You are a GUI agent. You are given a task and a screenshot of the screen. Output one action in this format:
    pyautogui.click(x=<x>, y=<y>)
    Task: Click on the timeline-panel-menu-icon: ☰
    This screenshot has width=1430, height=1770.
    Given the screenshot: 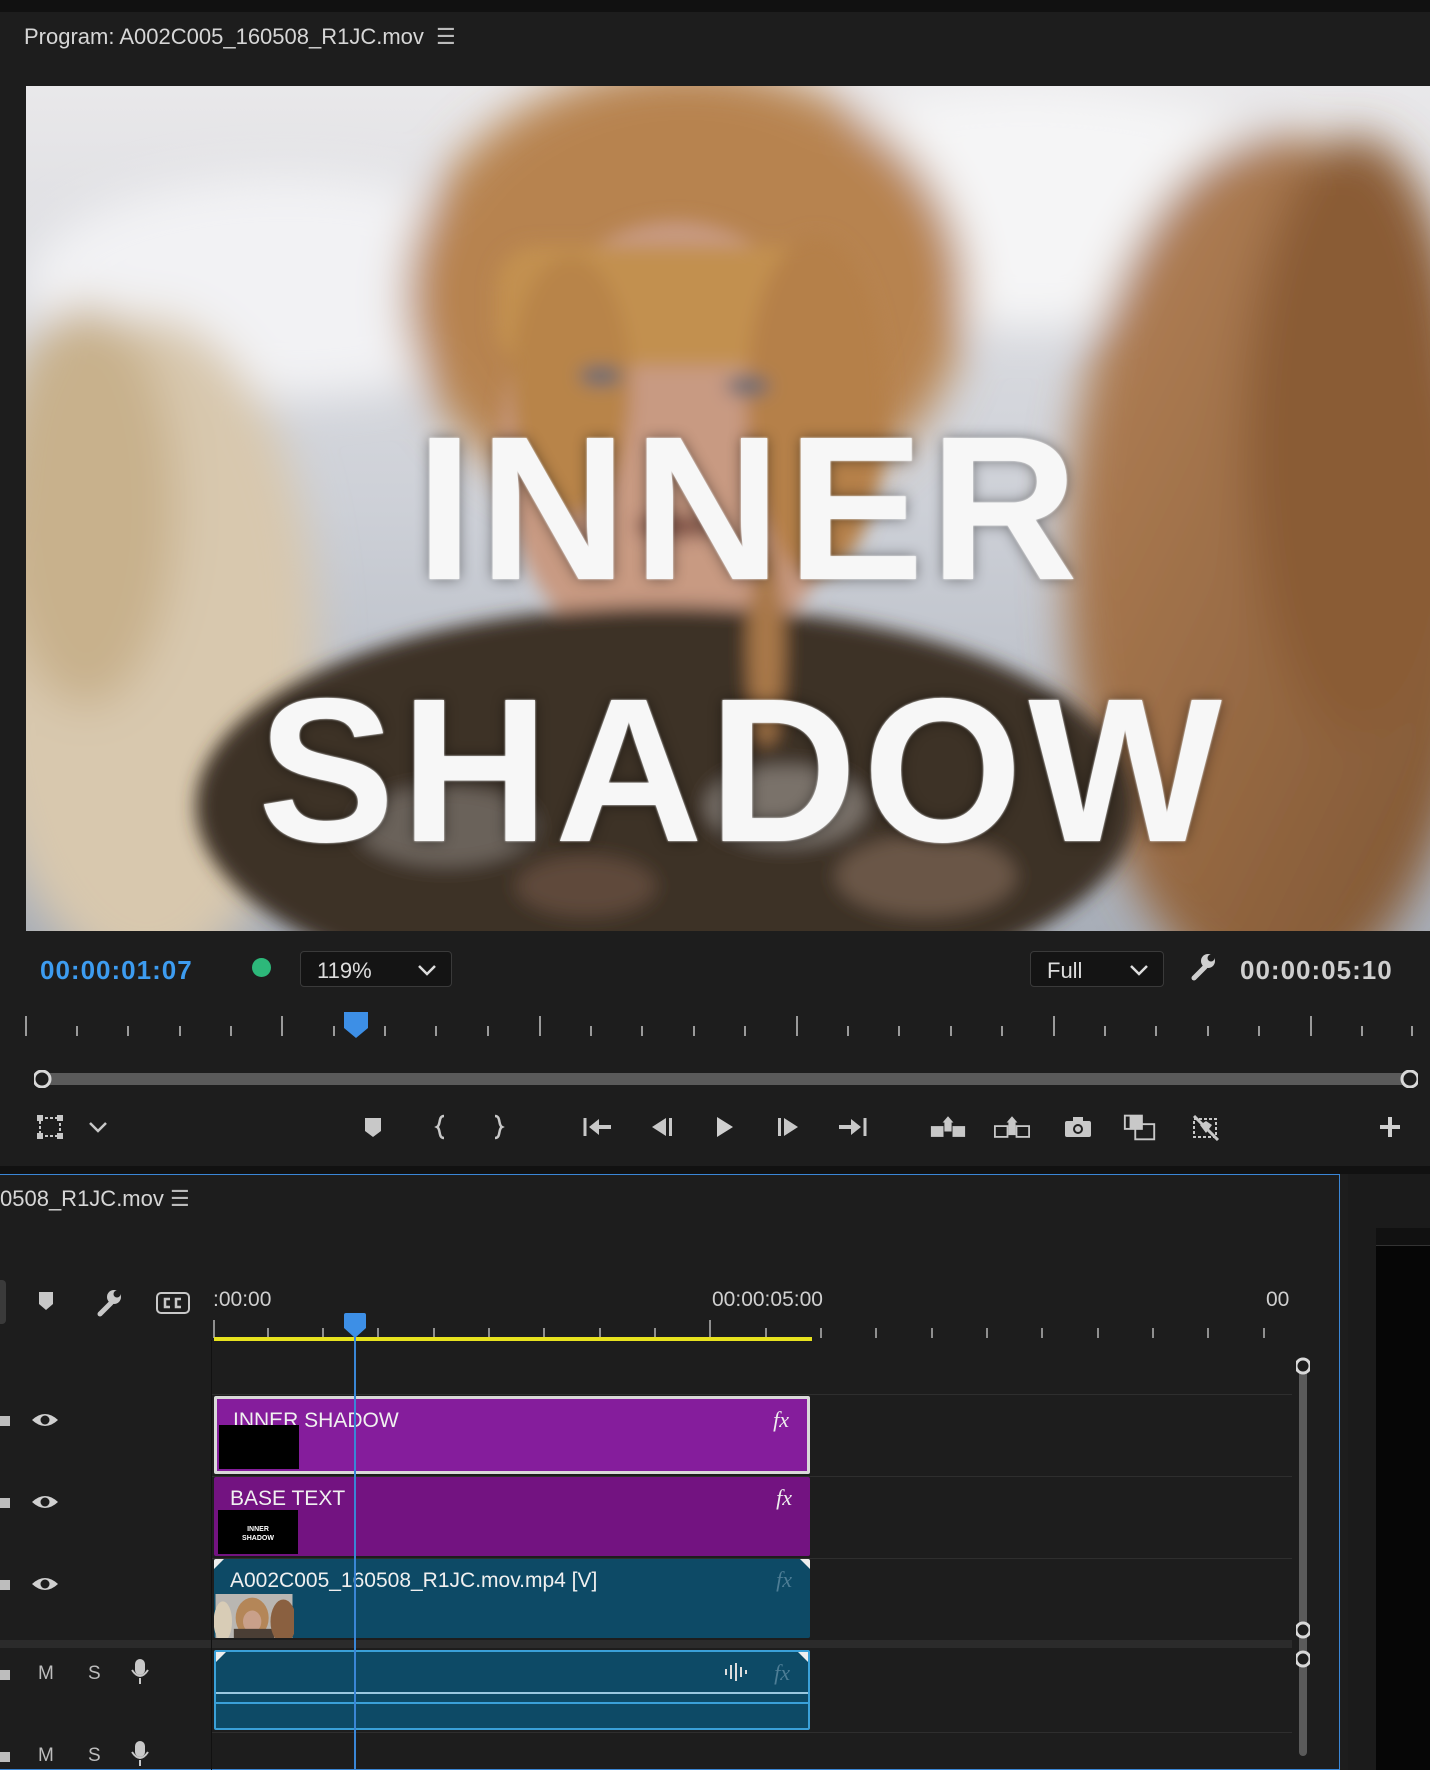 What is the action you would take?
    pyautogui.click(x=180, y=1199)
    